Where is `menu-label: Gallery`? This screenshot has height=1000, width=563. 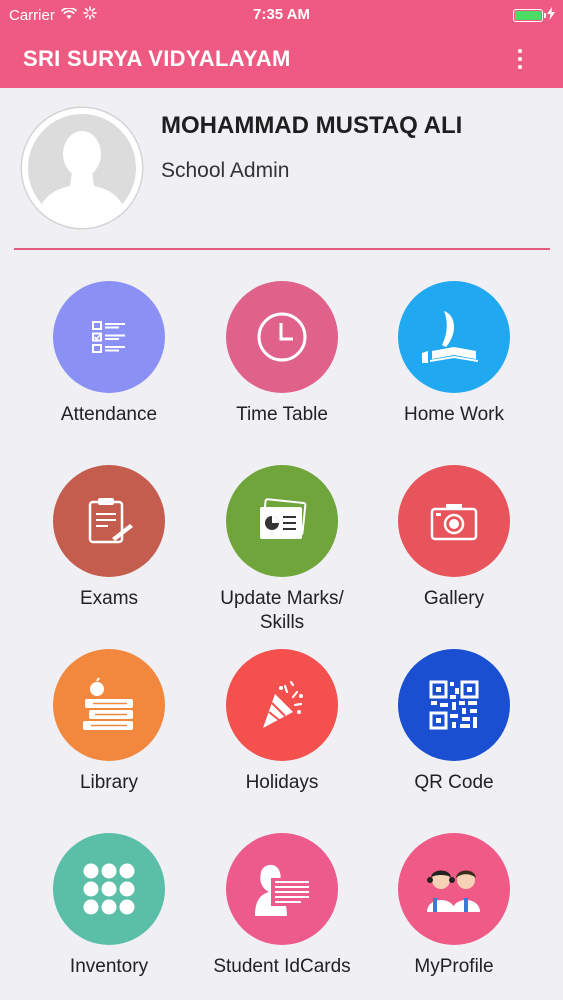 menu-label: Gallery is located at coordinates (454, 598).